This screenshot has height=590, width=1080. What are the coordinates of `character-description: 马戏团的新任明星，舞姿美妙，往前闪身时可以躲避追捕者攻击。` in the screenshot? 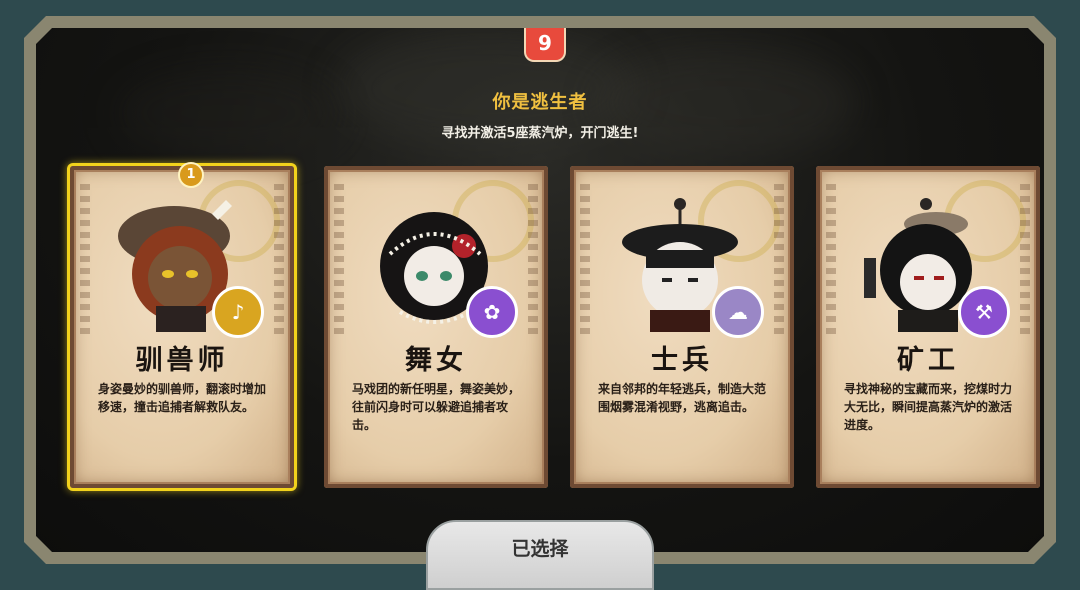 It's located at (436, 407).